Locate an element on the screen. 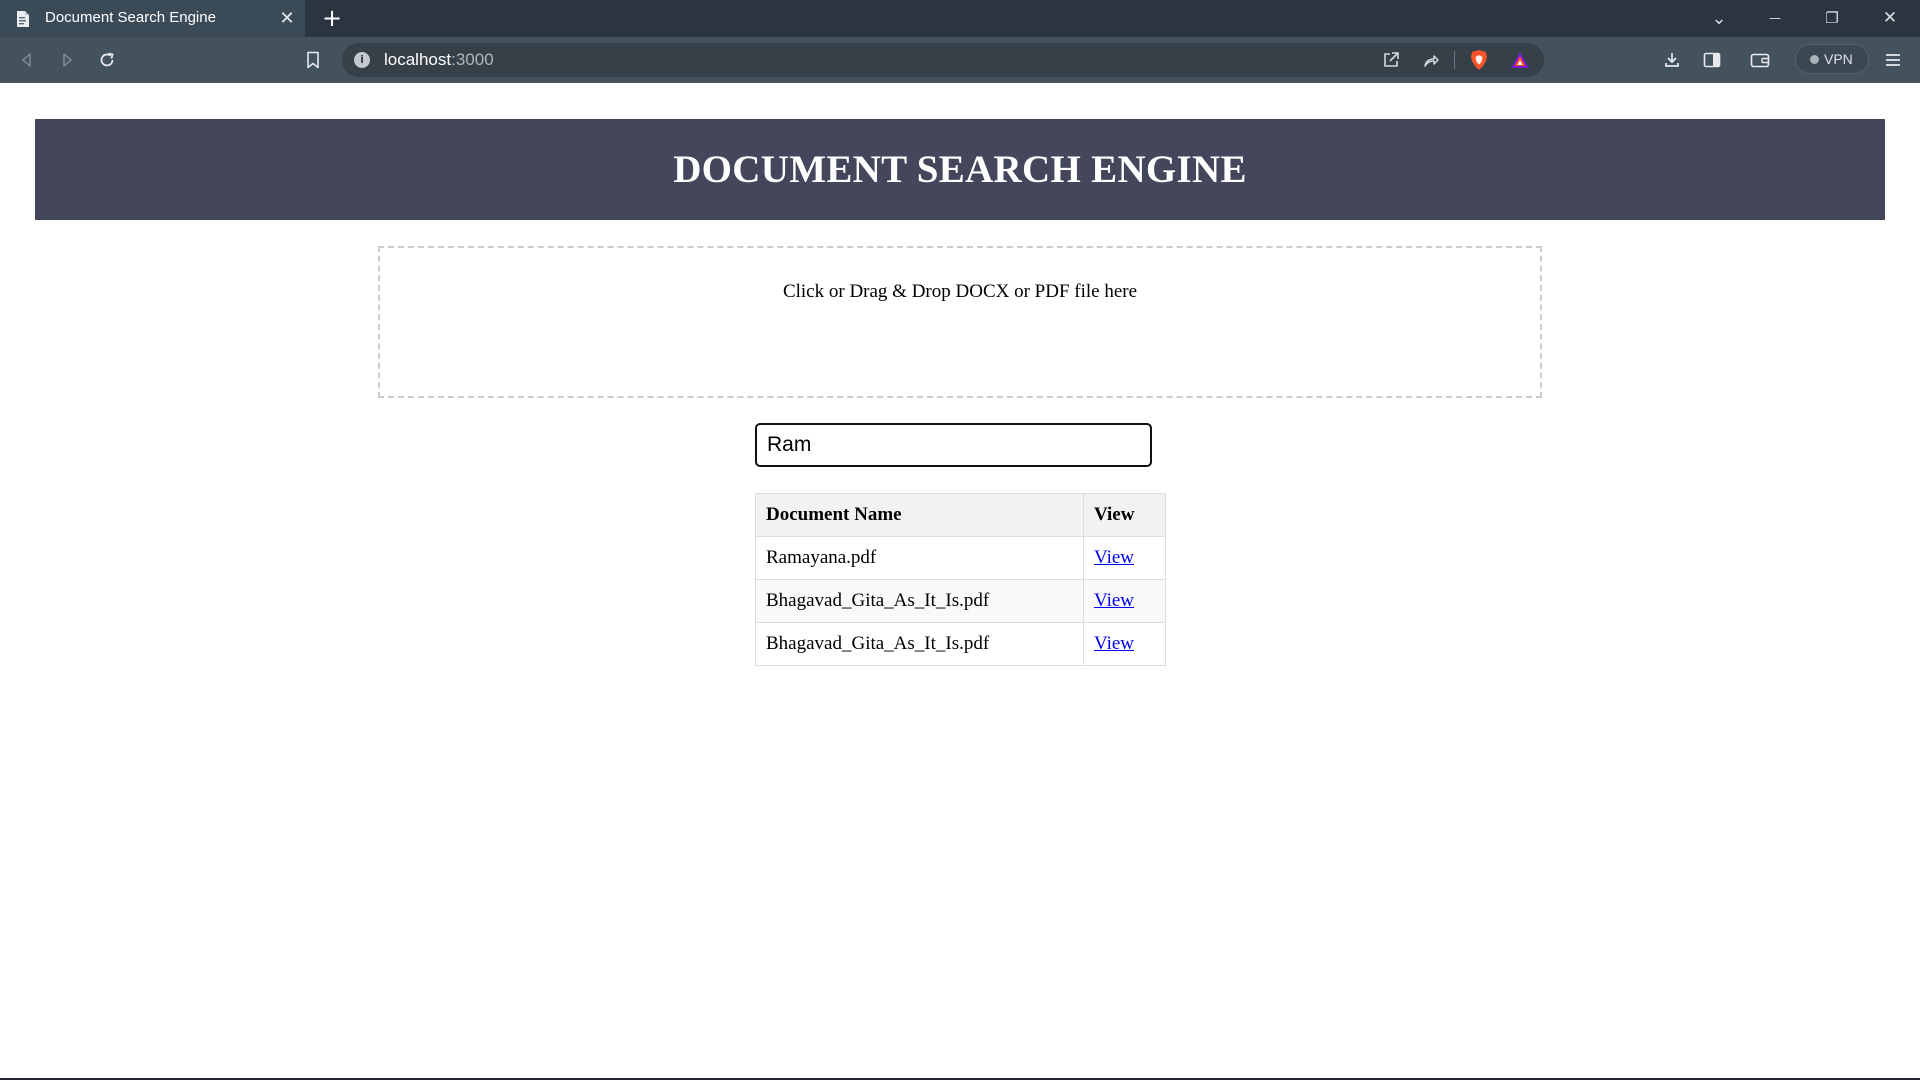 This screenshot has height=1080, width=1920. page-title: DOCUMENT SEARCH ENGINE is located at coordinates (960, 169).